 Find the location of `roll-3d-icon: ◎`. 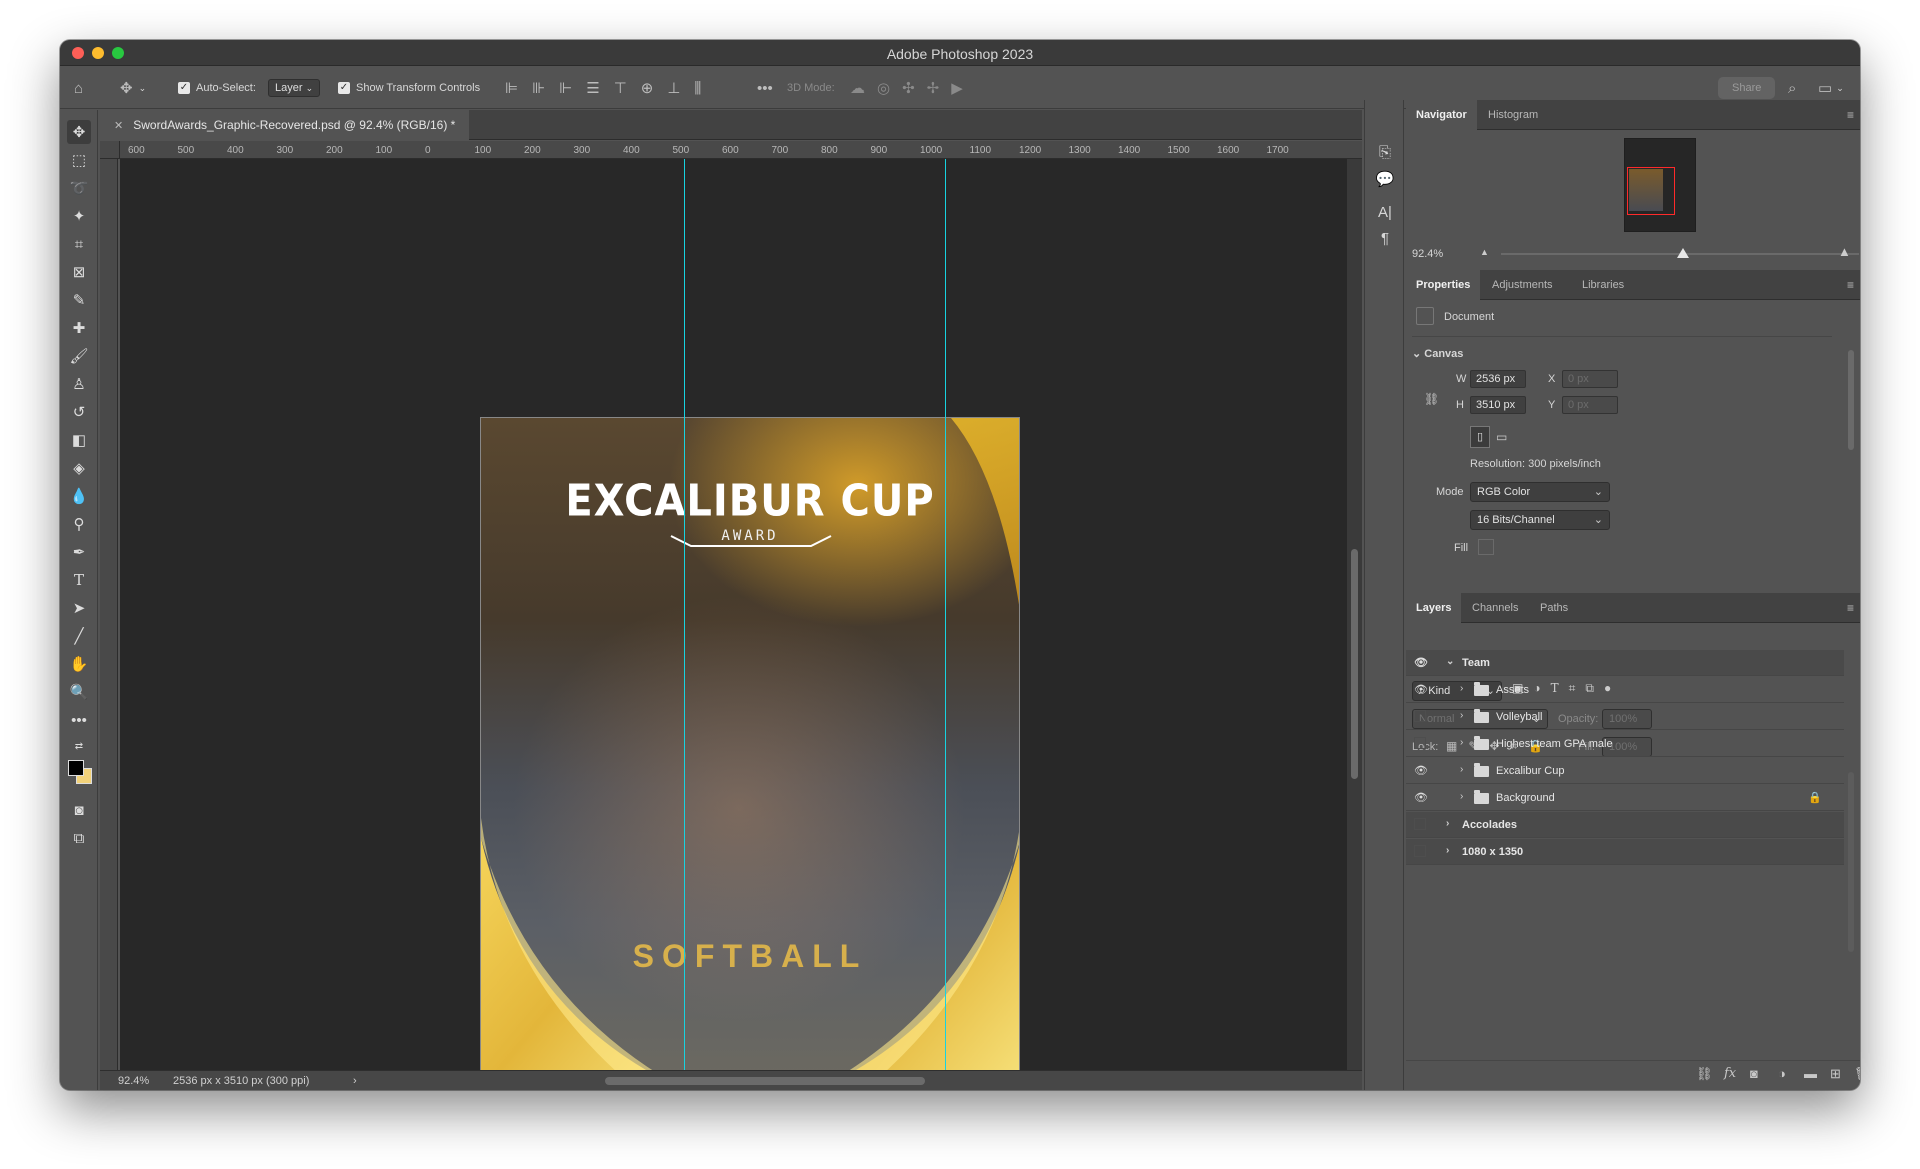

roll-3d-icon: ◎ is located at coordinates (883, 88).